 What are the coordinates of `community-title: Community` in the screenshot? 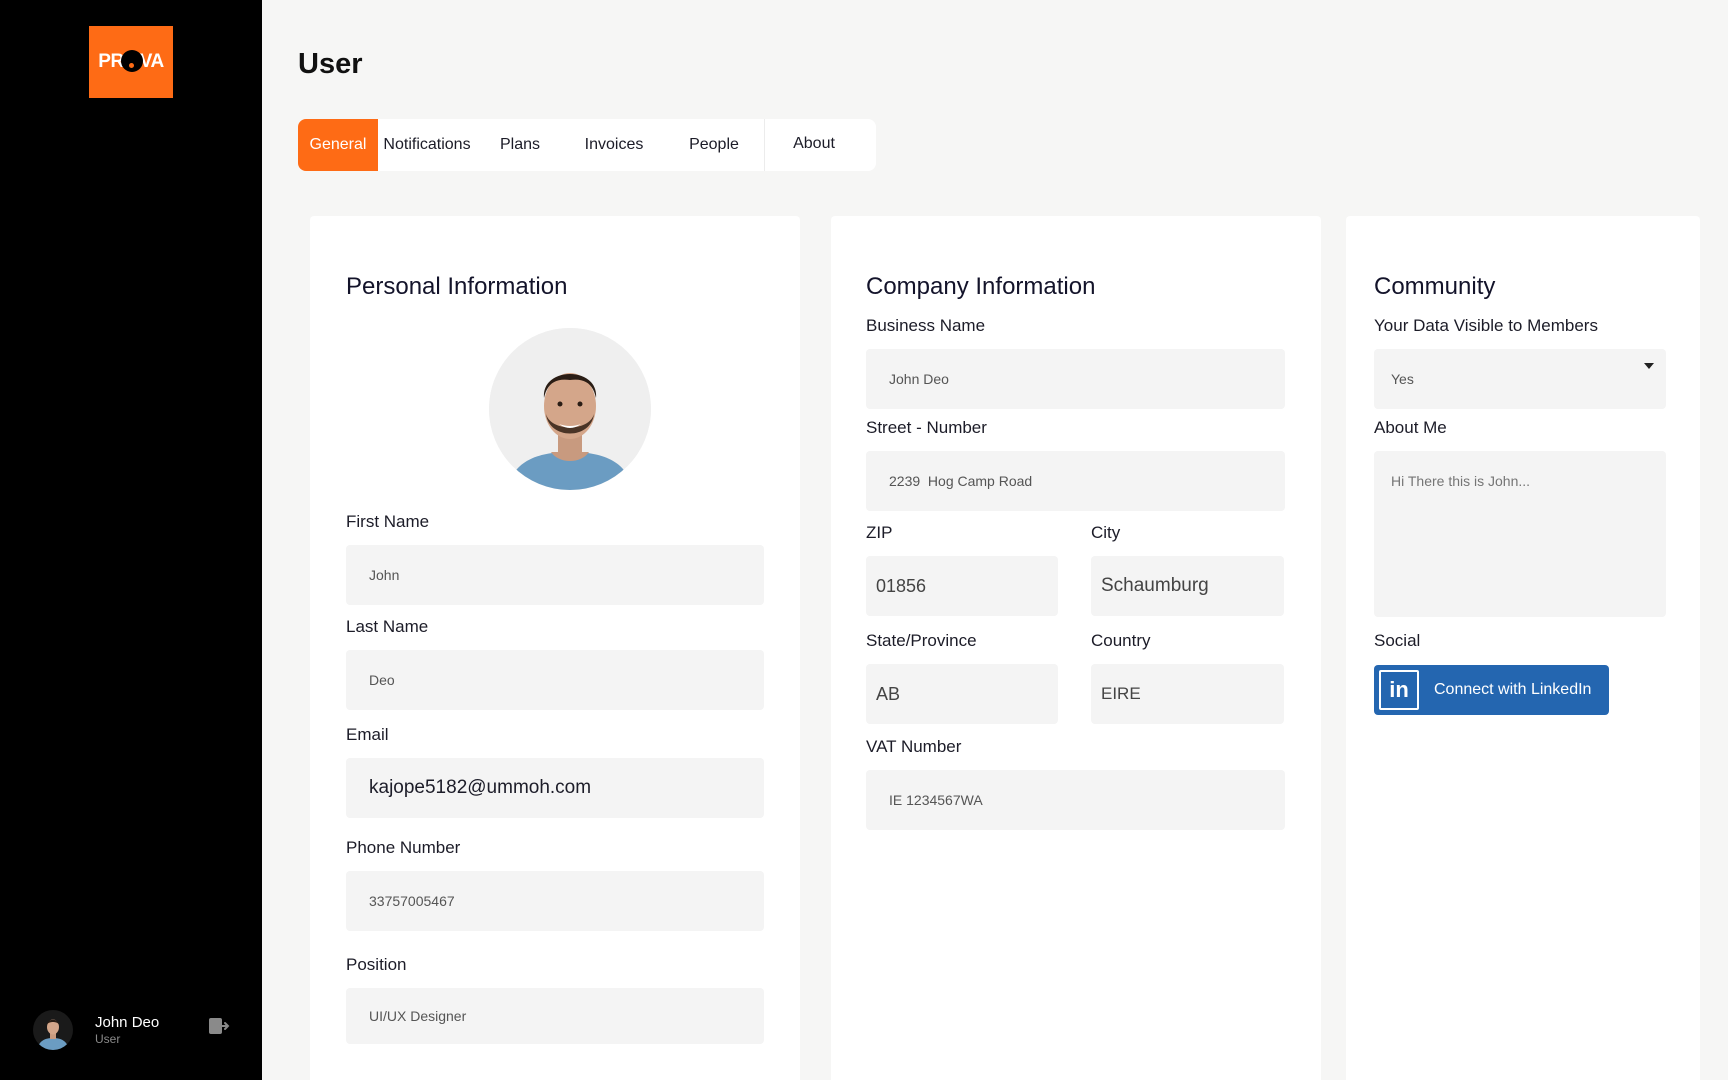 It's located at (1435, 286).